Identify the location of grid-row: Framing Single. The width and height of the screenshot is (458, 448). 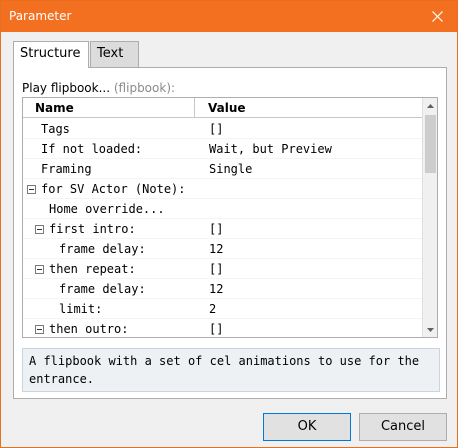
(223, 169).